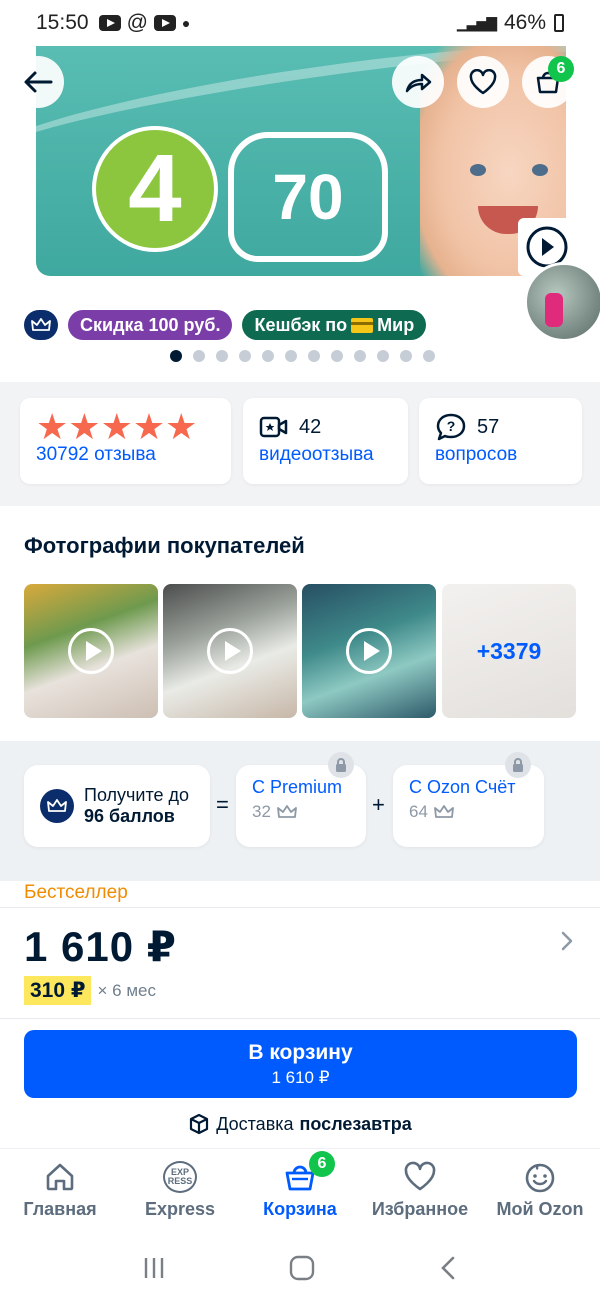  Describe the element at coordinates (476, 454) in the screenshot. I see `questions-label: вопросов` at that location.